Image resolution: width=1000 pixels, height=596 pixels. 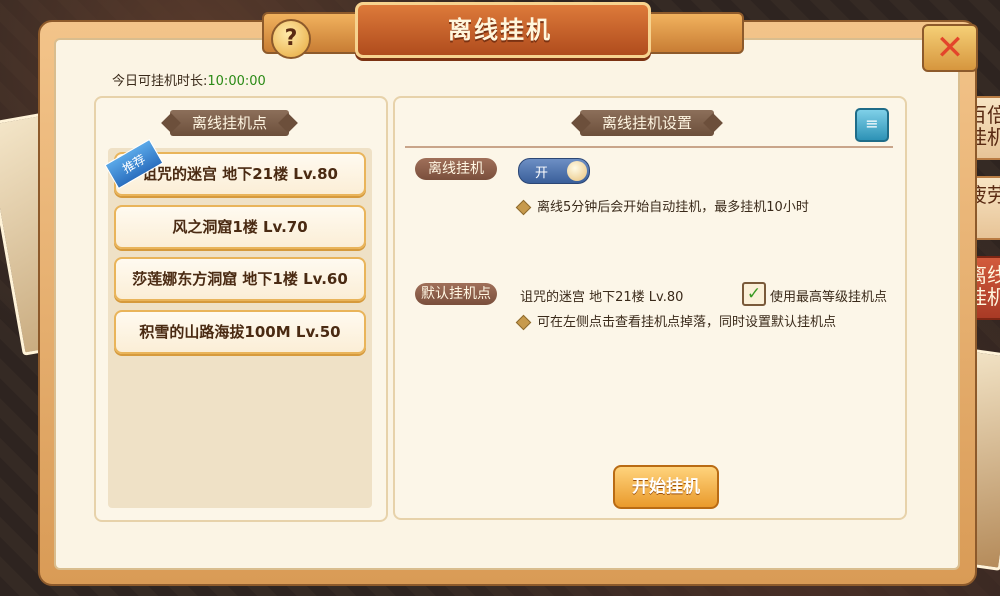 What do you see at coordinates (872, 125) in the screenshot?
I see `document-search-icon: ≡` at bounding box center [872, 125].